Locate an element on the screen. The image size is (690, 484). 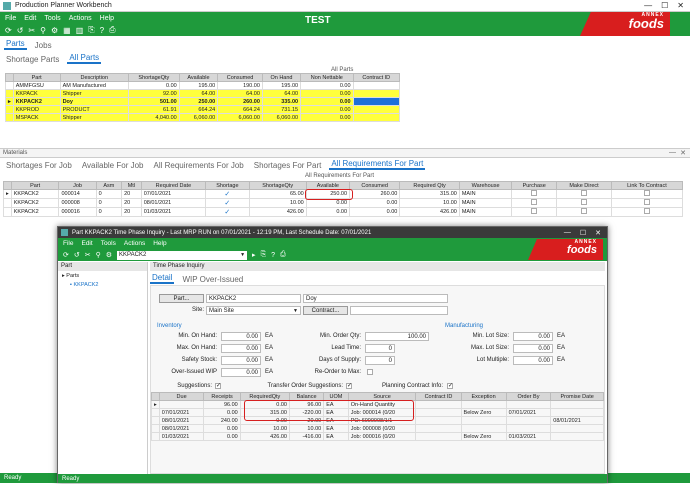
transfer-order-suggestions-checkbox: ✓ is located at coordinates (349, 386).